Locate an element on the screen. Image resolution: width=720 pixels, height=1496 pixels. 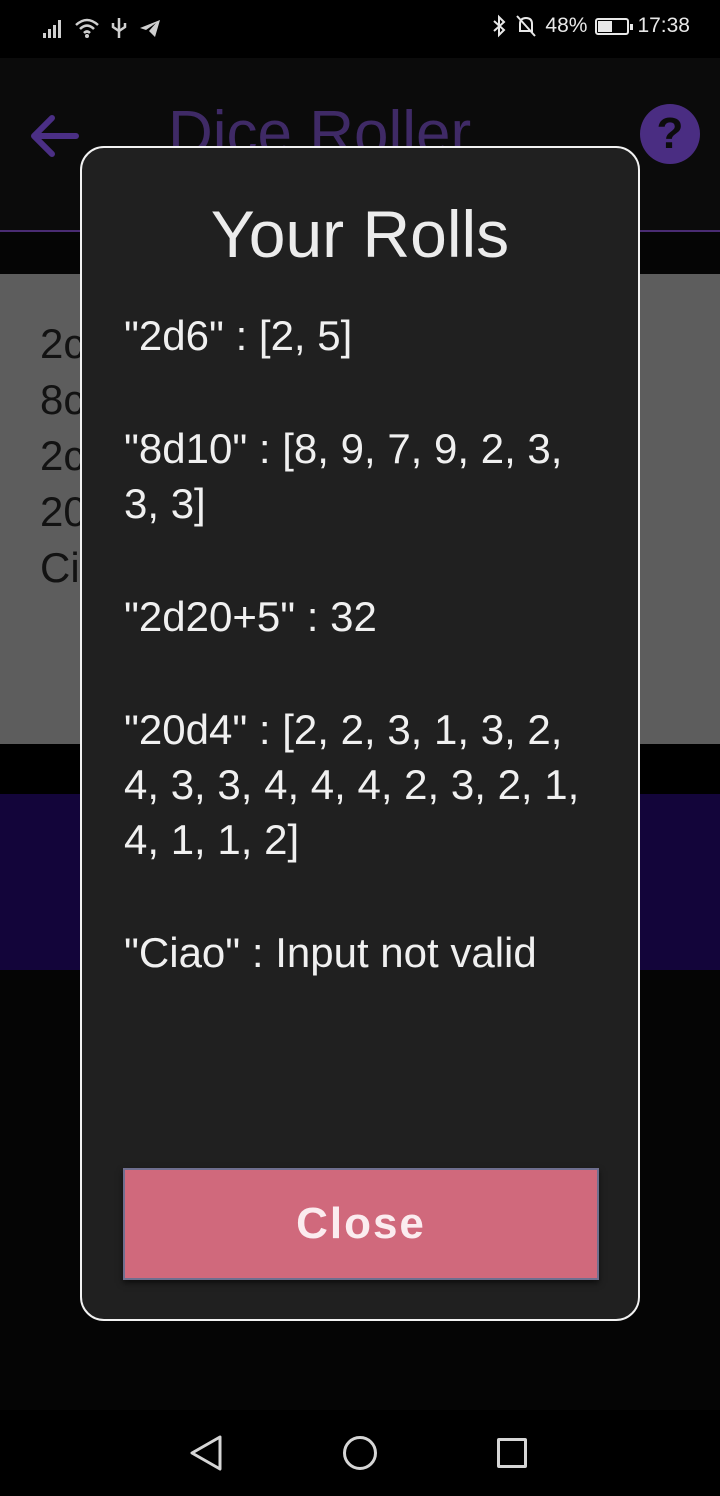
roll-result: "2d20+5" : 32 is located at coordinates (250, 616).